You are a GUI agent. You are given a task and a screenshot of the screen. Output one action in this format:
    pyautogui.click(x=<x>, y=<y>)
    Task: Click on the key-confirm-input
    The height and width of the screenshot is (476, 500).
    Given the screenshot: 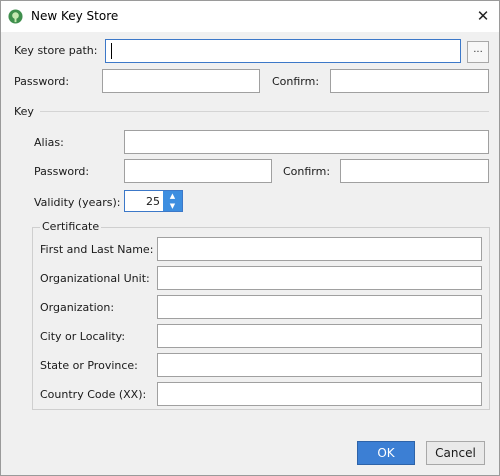 What is the action you would take?
    pyautogui.click(x=414, y=171)
    